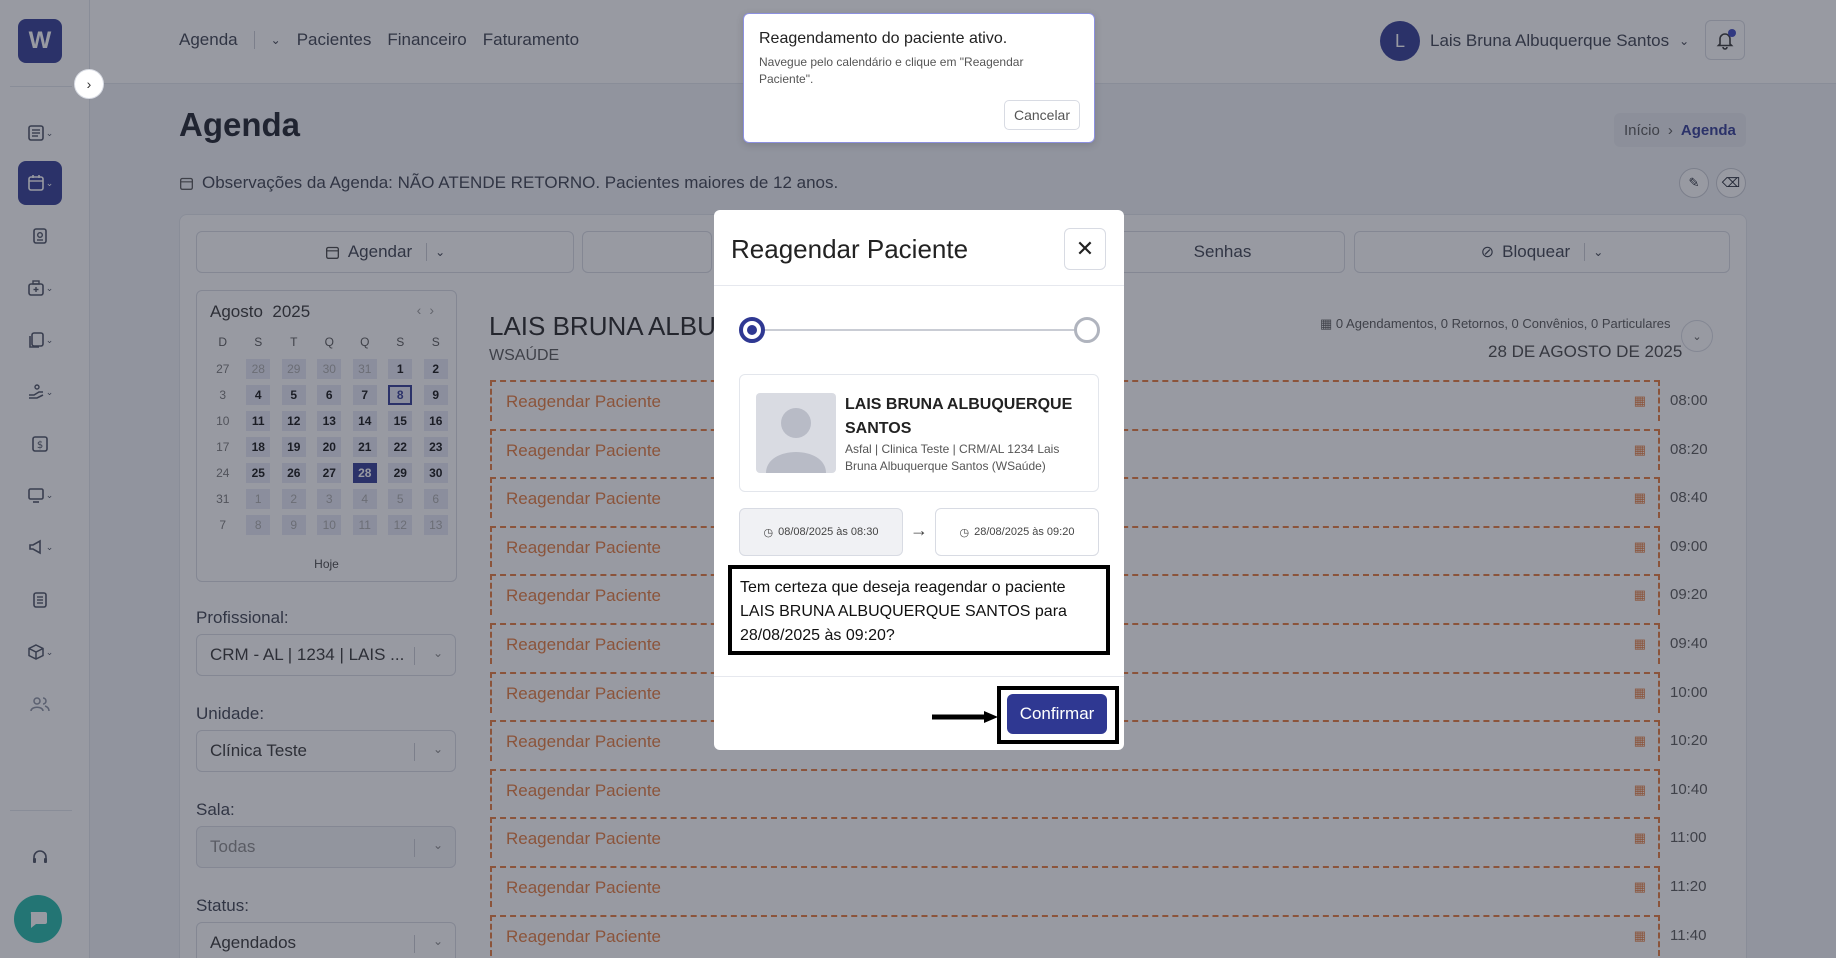 The image size is (1836, 958). Describe the element at coordinates (1017, 532) in the screenshot. I see `new-time: ◷ 28/08/2025 às 09:20` at that location.